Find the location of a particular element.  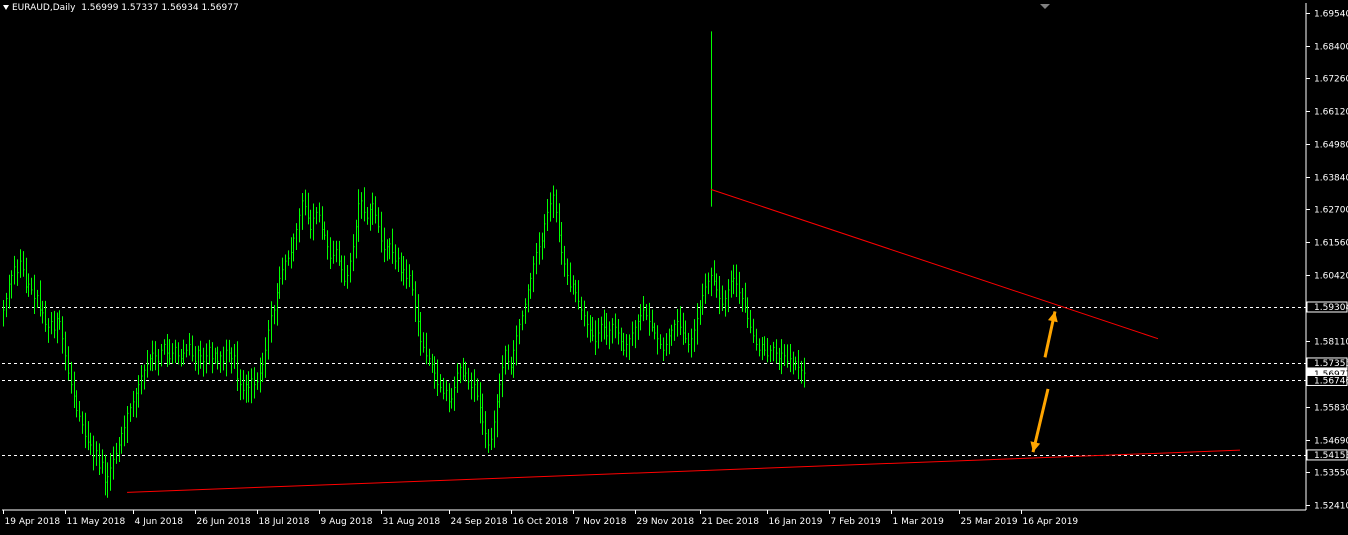

arrow-up-to-resistance is located at coordinates (1050, 334).